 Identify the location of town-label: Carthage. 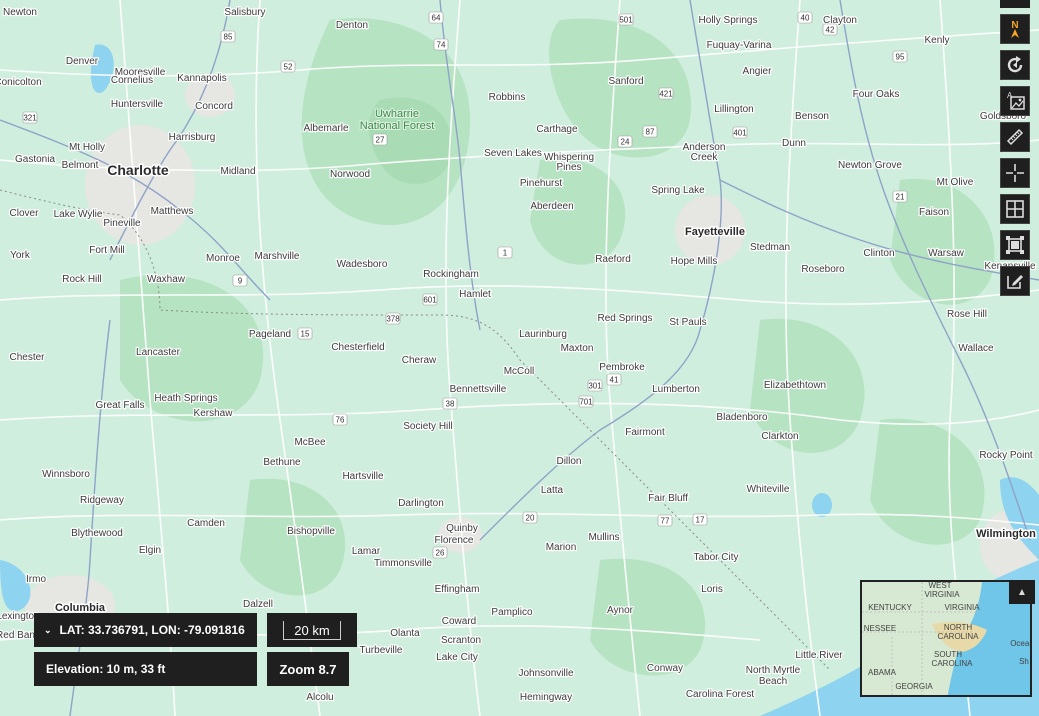
(557, 129).